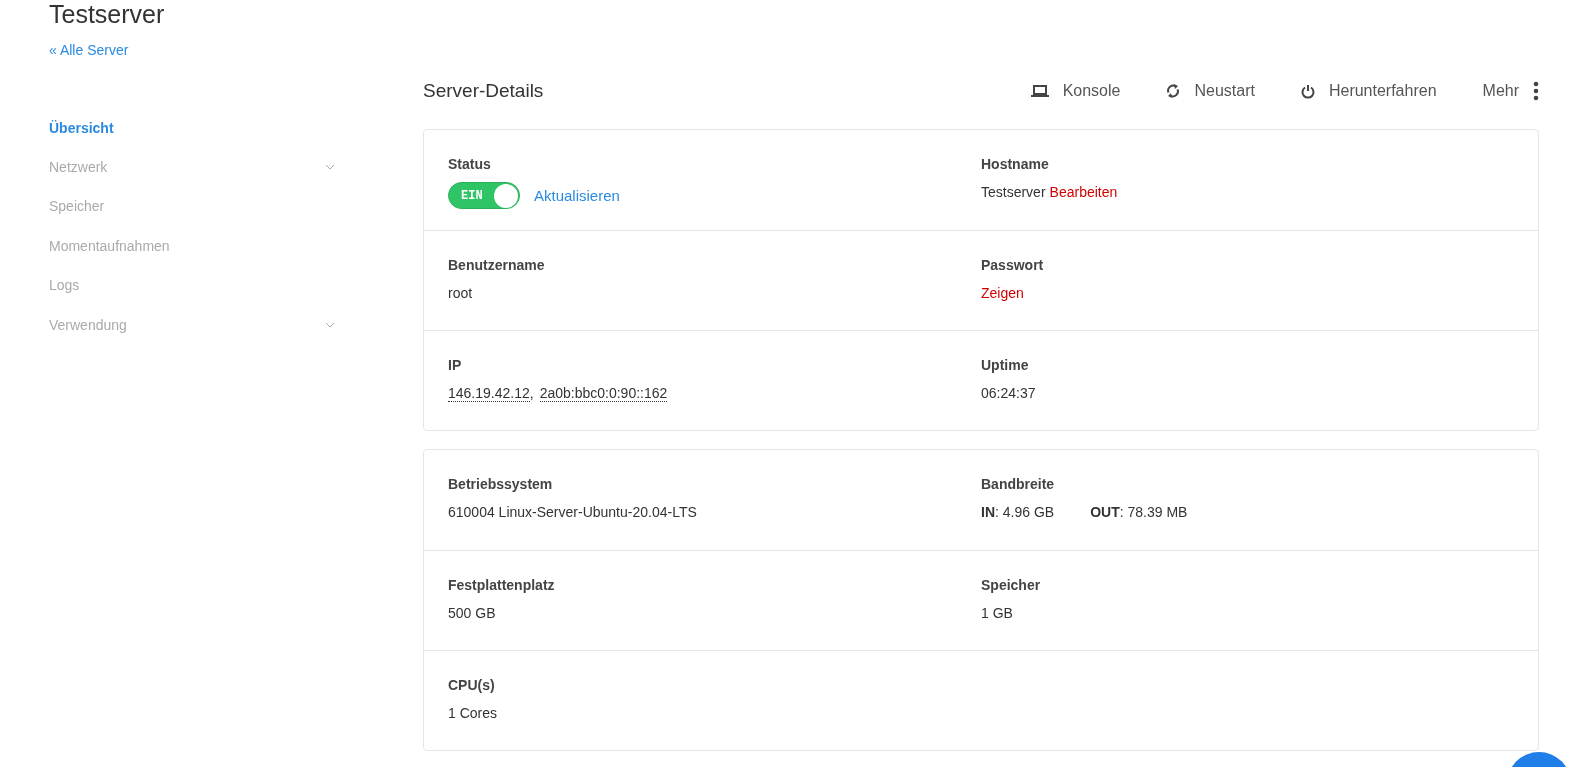 This screenshot has width=1575, height=767. Describe the element at coordinates (1013, 265) in the screenshot. I see `field-label: Passwort` at that location.